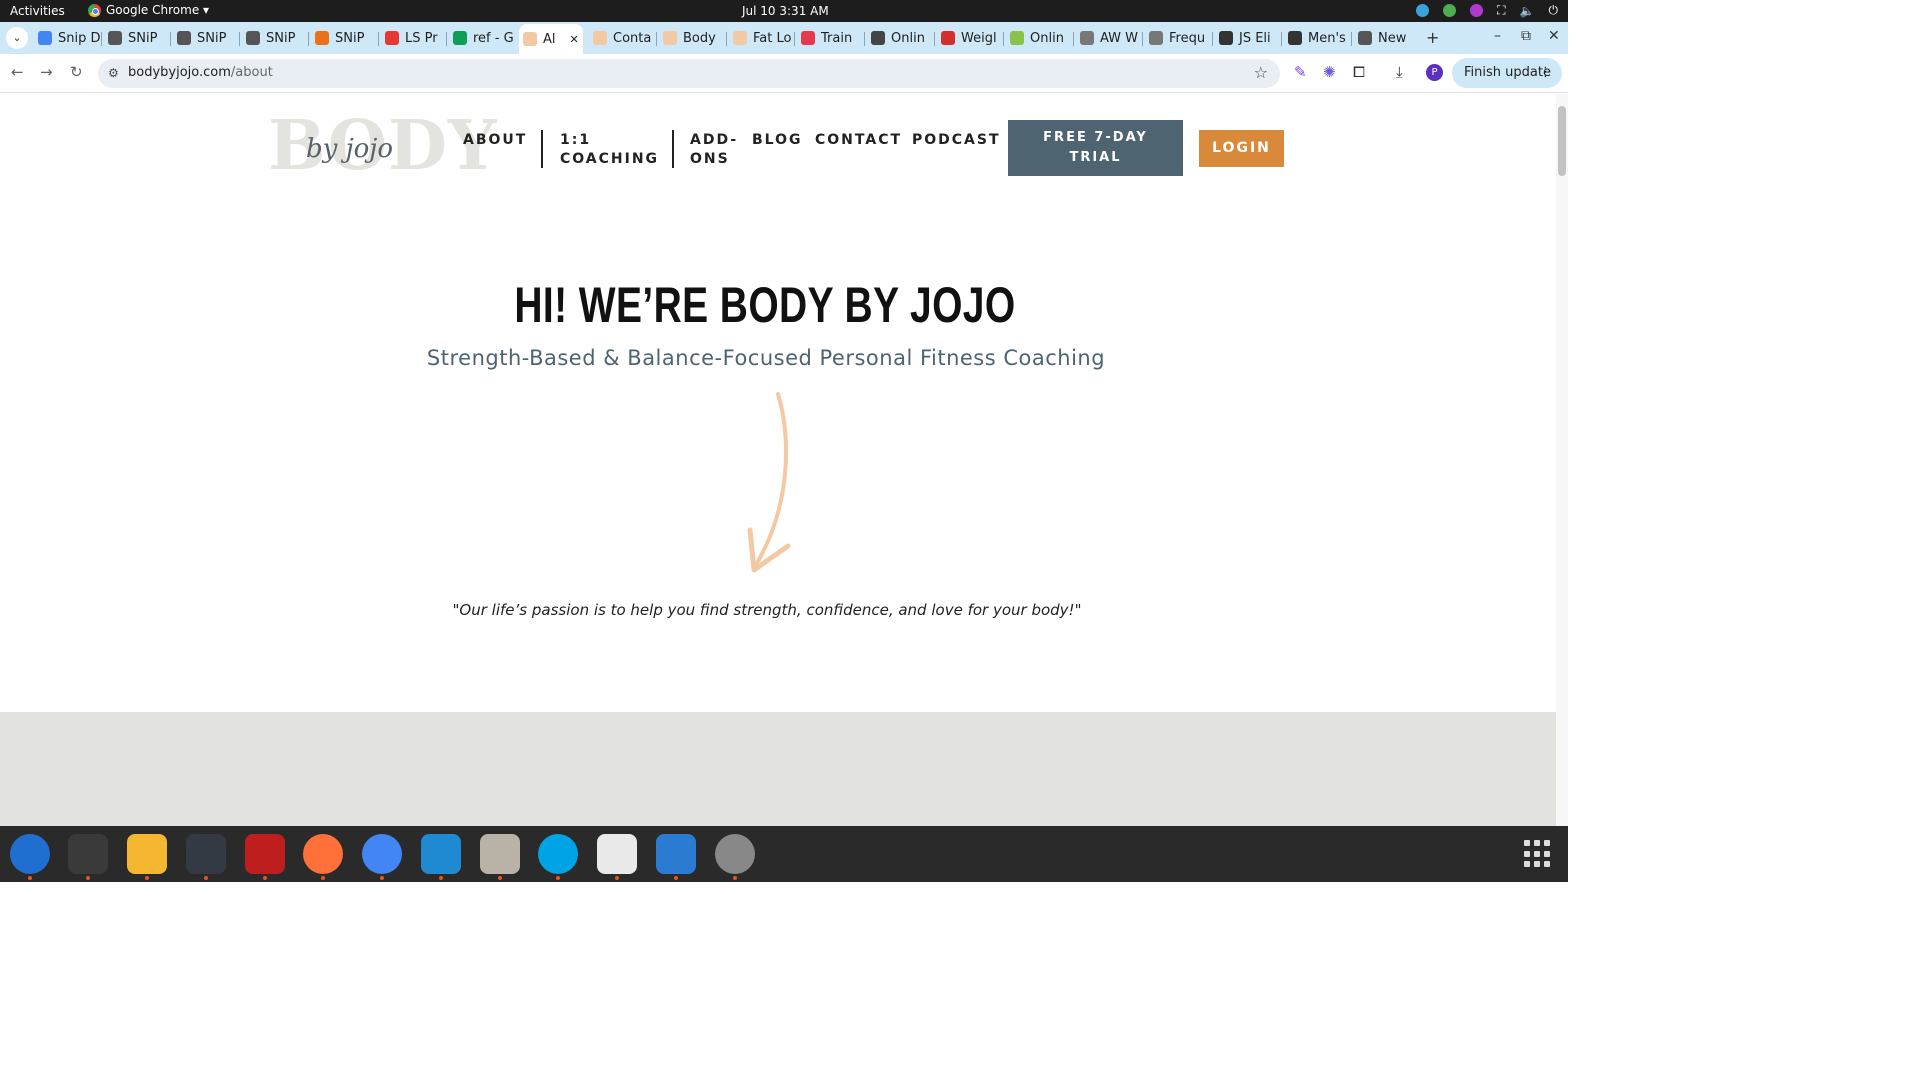 This screenshot has width=1920, height=1080. I want to click on nav-coaching-line2: COACHING, so click(610, 159).